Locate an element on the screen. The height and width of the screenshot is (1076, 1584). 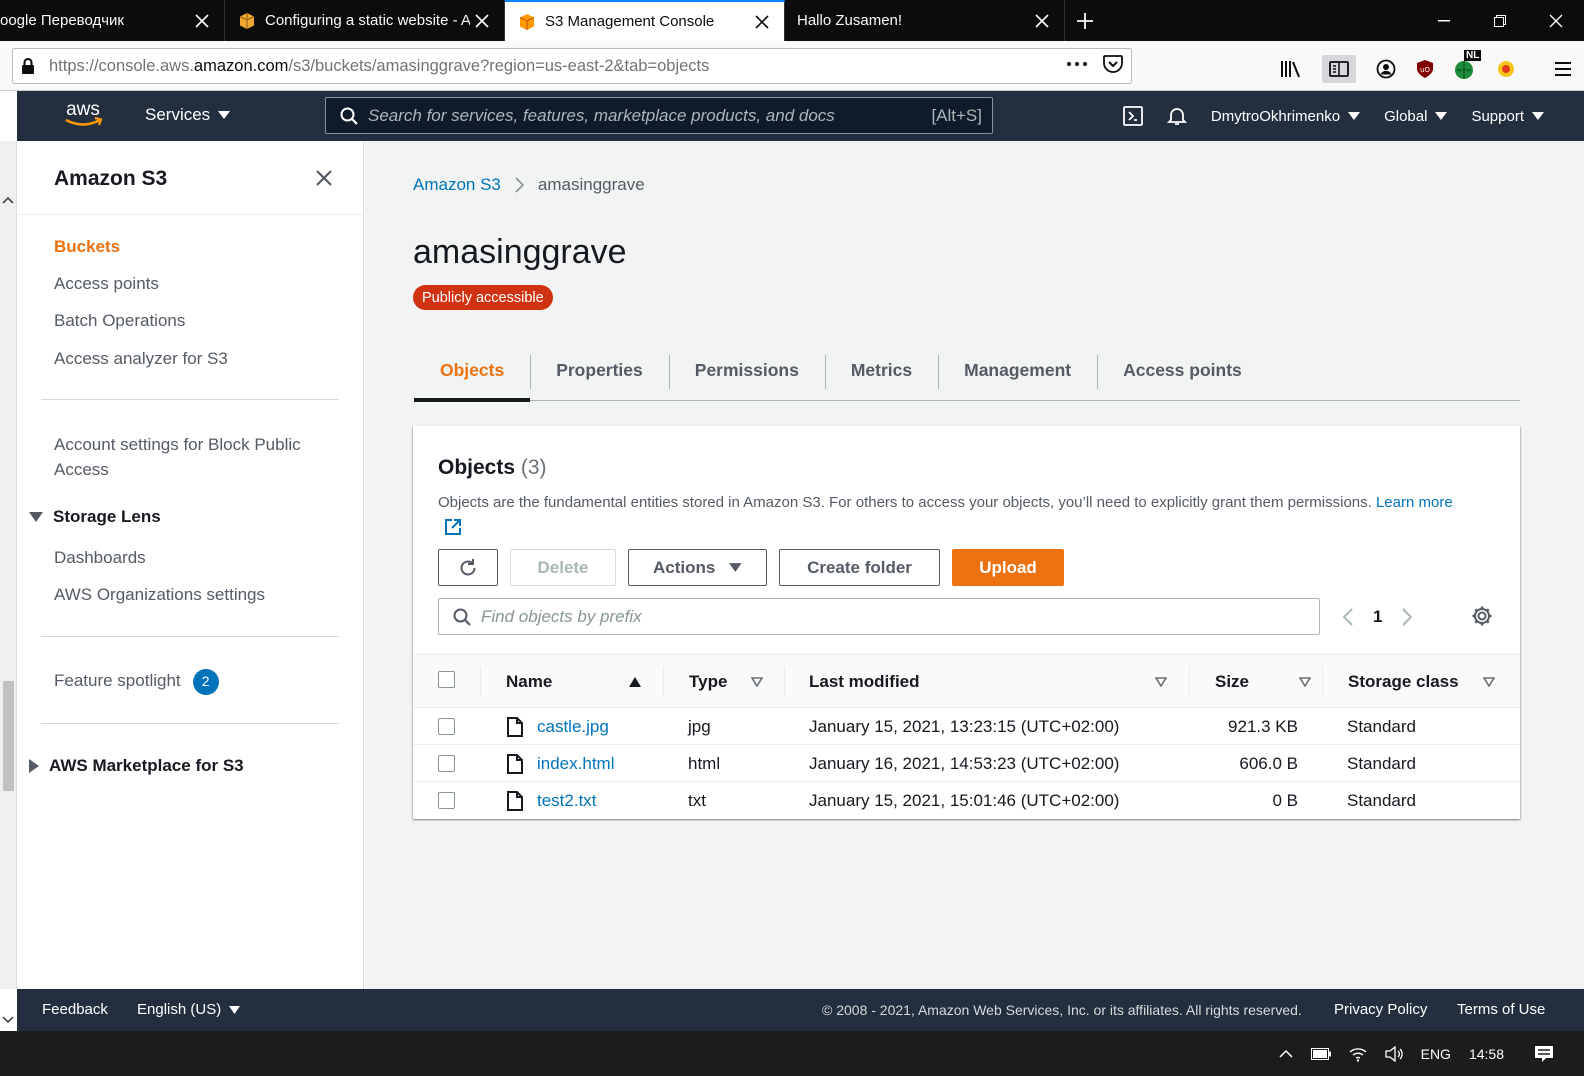
pocket-icon is located at coordinates (1113, 64).